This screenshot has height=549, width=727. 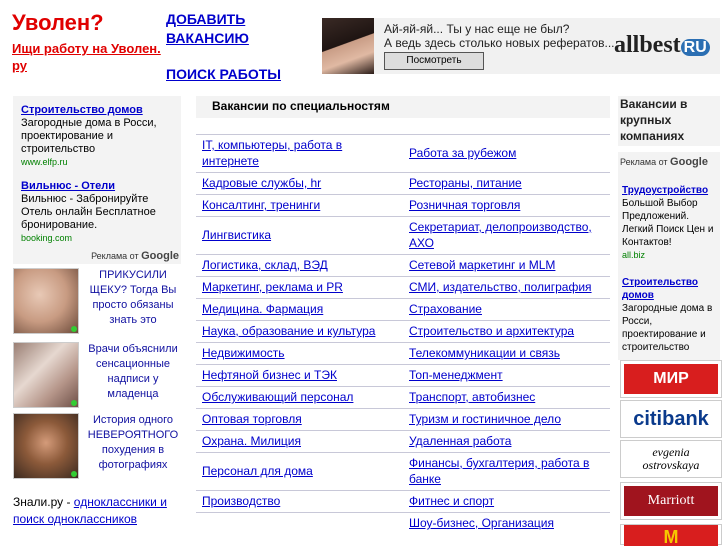 What do you see at coordinates (348, 46) in the screenshot?
I see `banner-woman-image` at bounding box center [348, 46].